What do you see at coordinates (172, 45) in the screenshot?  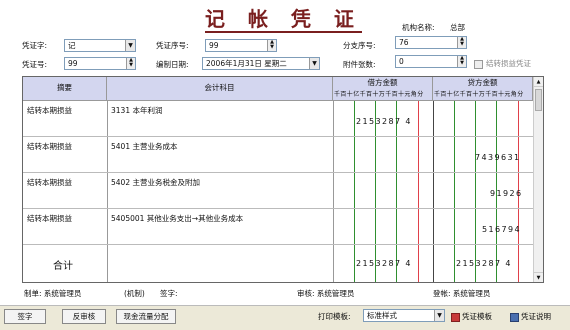 I see `voucher-seq-label: 凭证序号:` at bounding box center [172, 45].